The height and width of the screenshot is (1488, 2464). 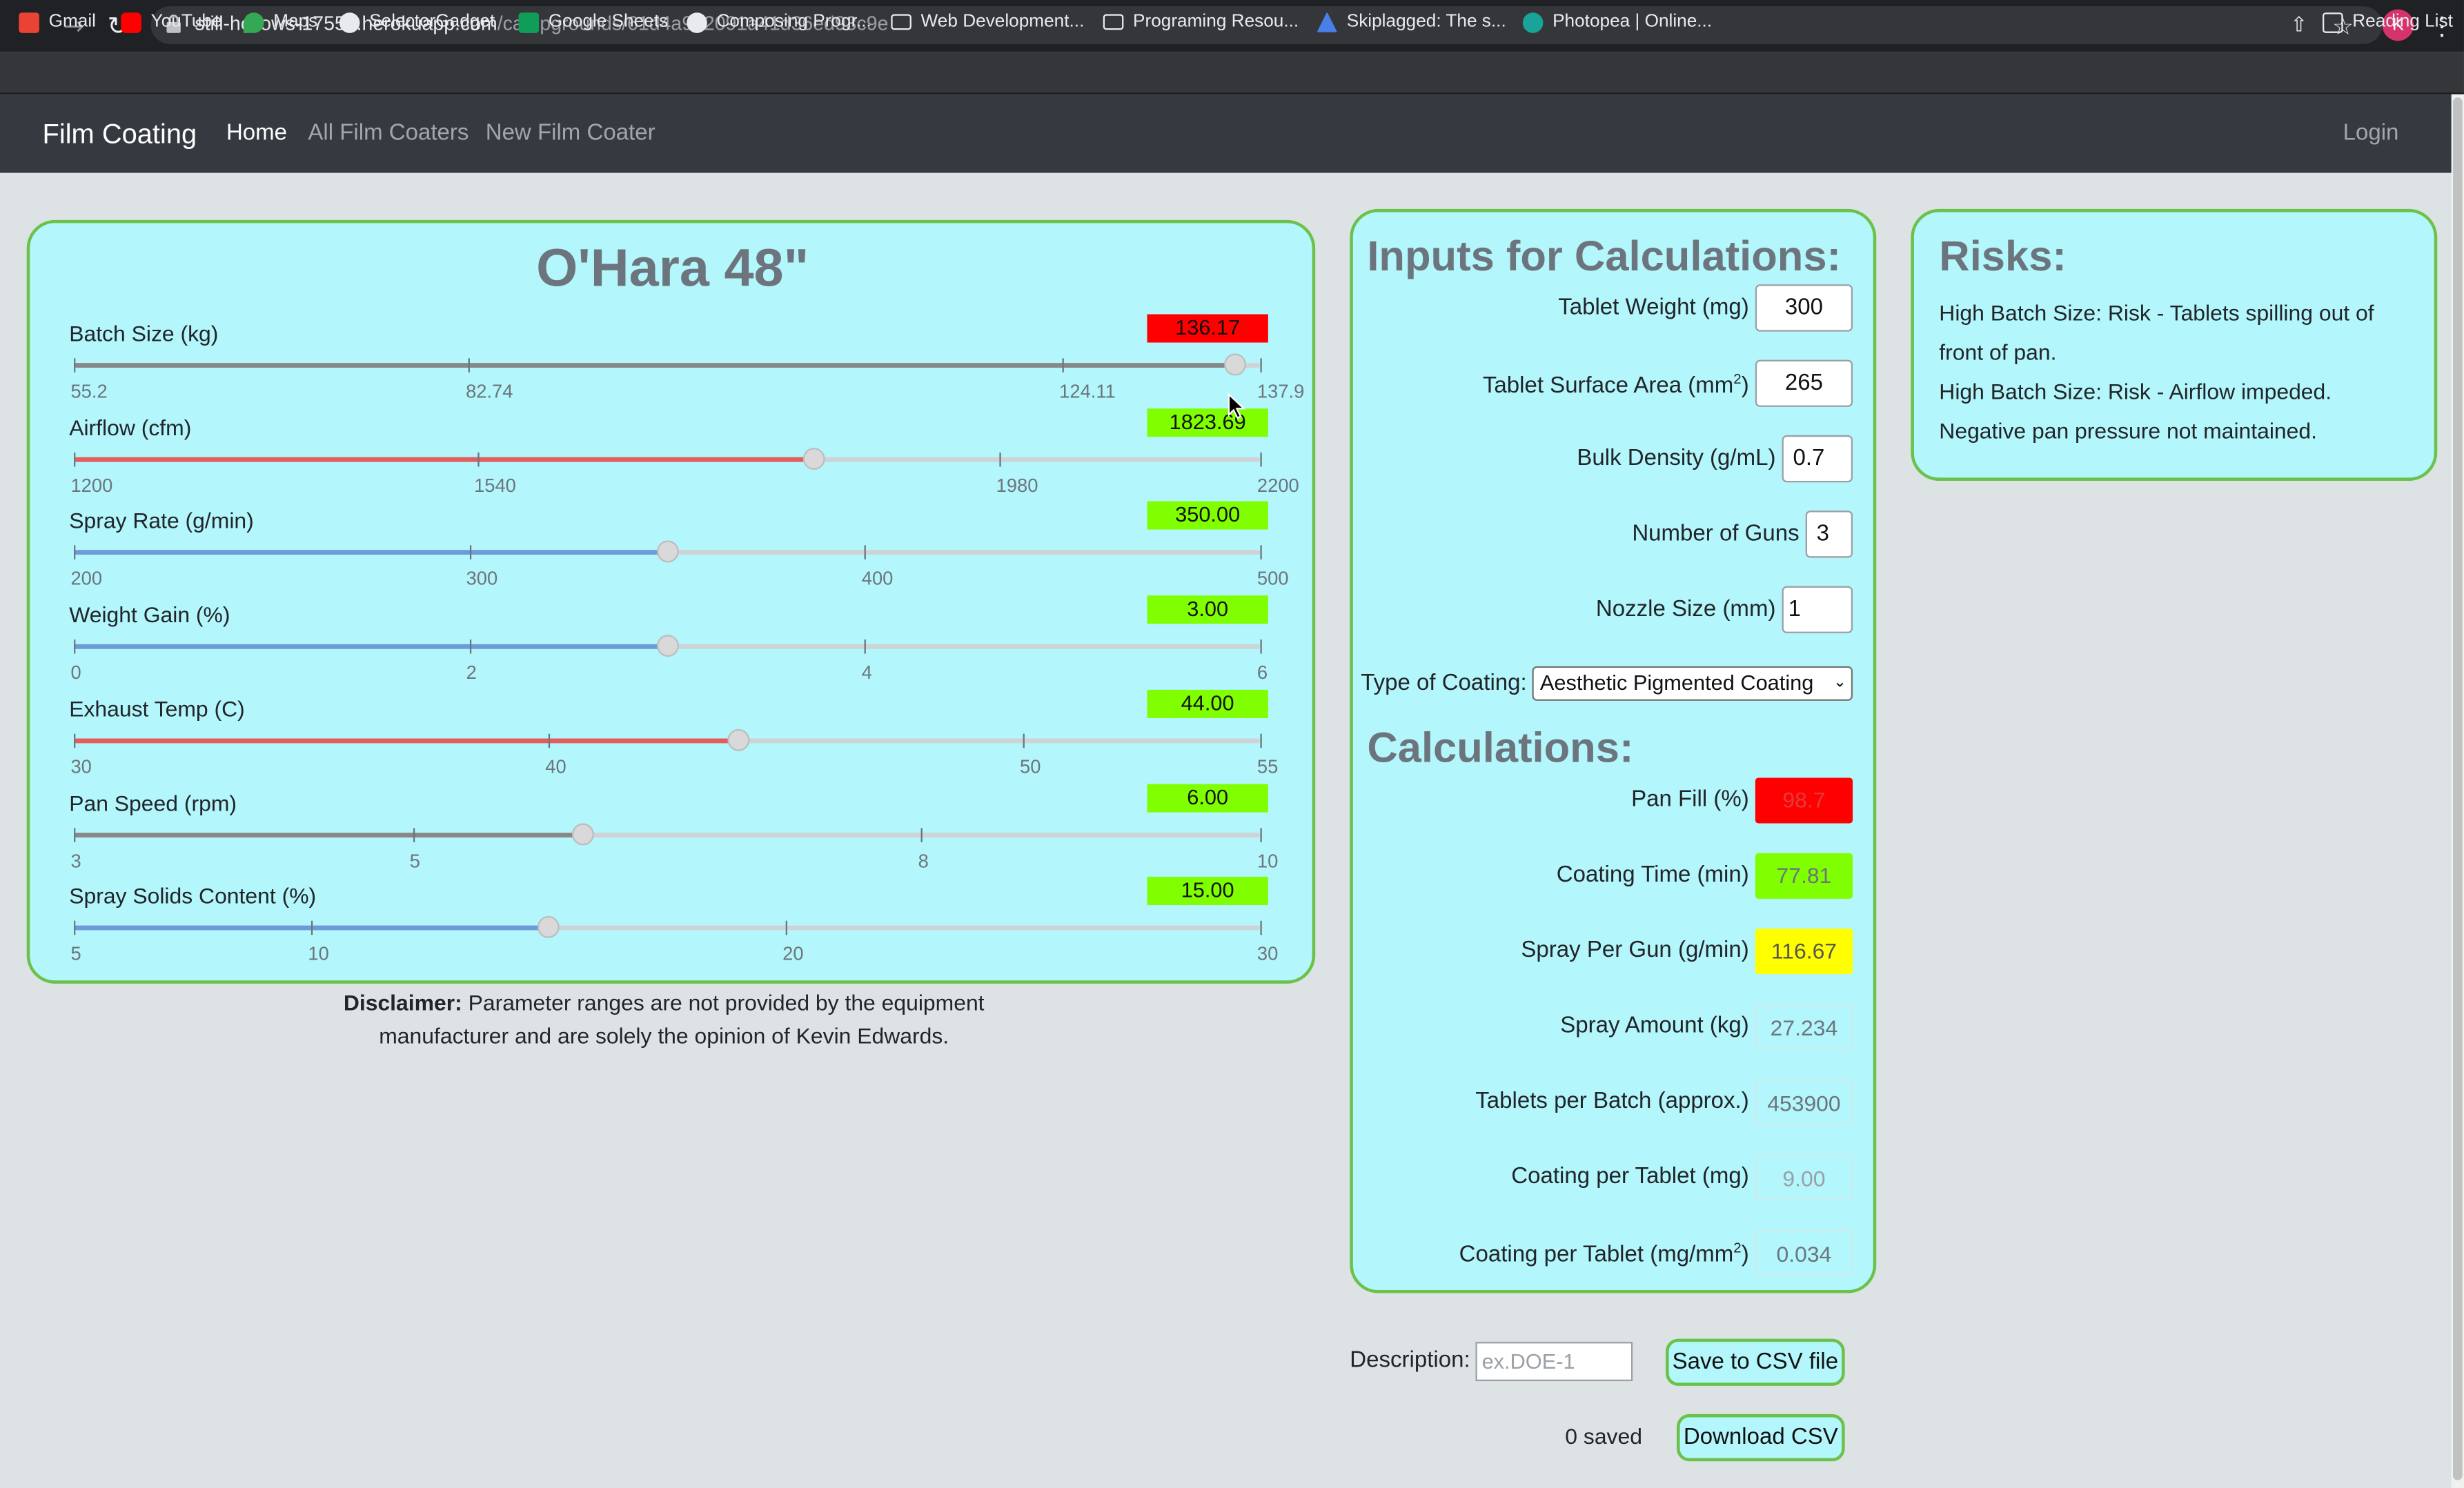 What do you see at coordinates (1685, 609) in the screenshot?
I see `nozzle-label: Nozzle Size (mm)` at bounding box center [1685, 609].